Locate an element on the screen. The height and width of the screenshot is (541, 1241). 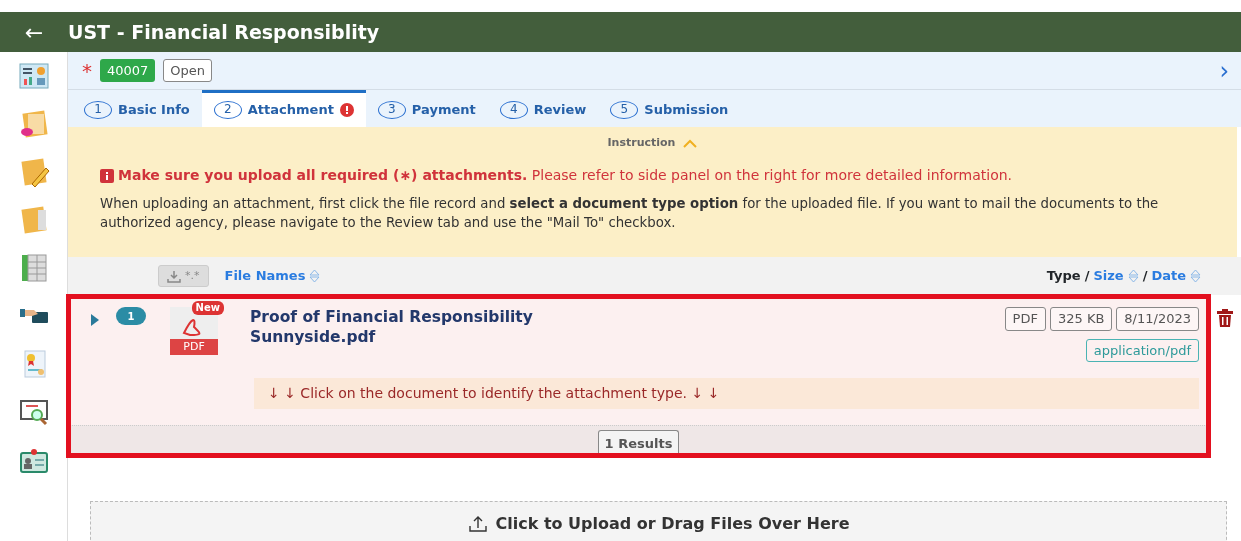
file-size: 325 KB is located at coordinates (1081, 319).